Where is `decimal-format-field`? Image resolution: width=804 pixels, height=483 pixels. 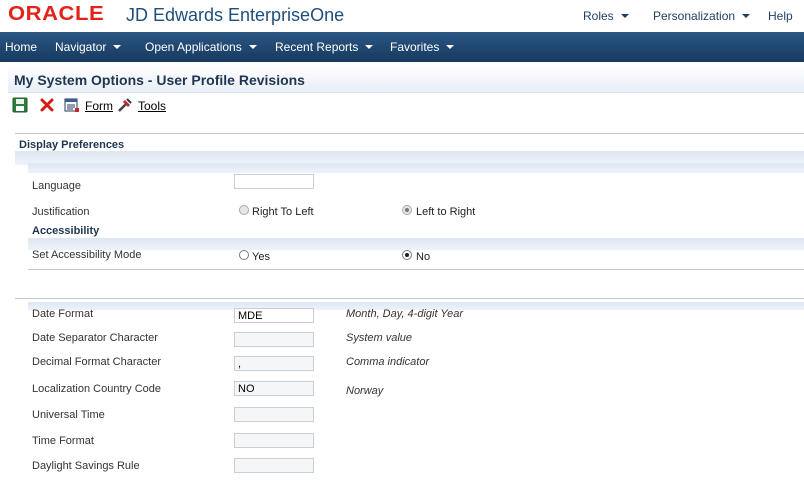
decimal-format-field is located at coordinates (274, 363).